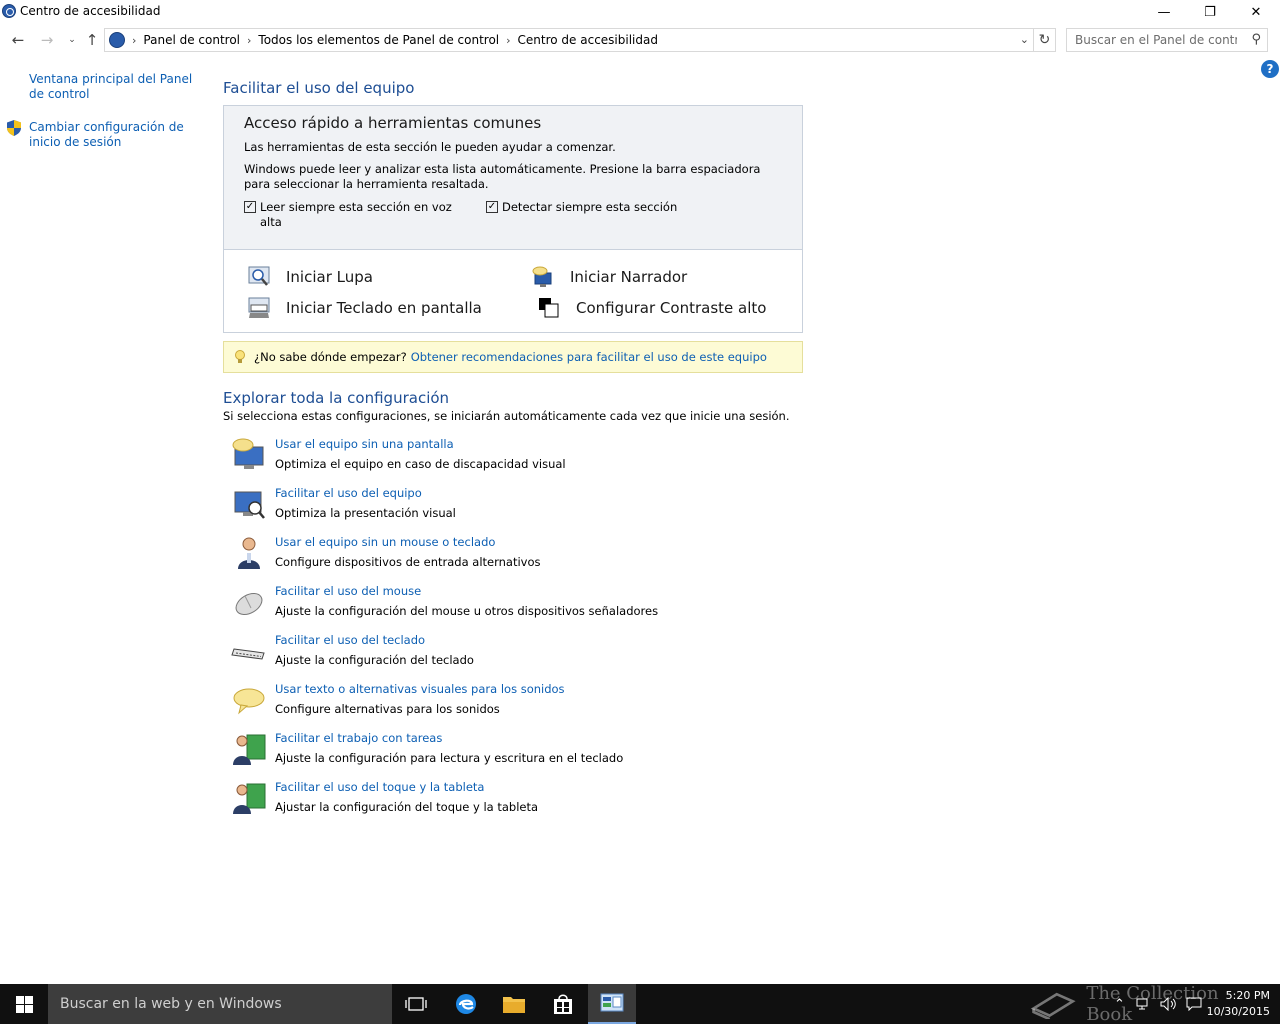  I want to click on start-on-screen-keyboard-button: Iniciar Teclado en pantalla, so click(365, 308).